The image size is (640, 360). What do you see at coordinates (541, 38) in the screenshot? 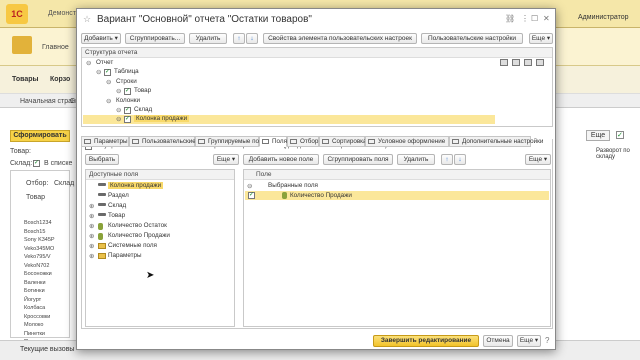
I see `more-button: Еще ▾` at bounding box center [541, 38].